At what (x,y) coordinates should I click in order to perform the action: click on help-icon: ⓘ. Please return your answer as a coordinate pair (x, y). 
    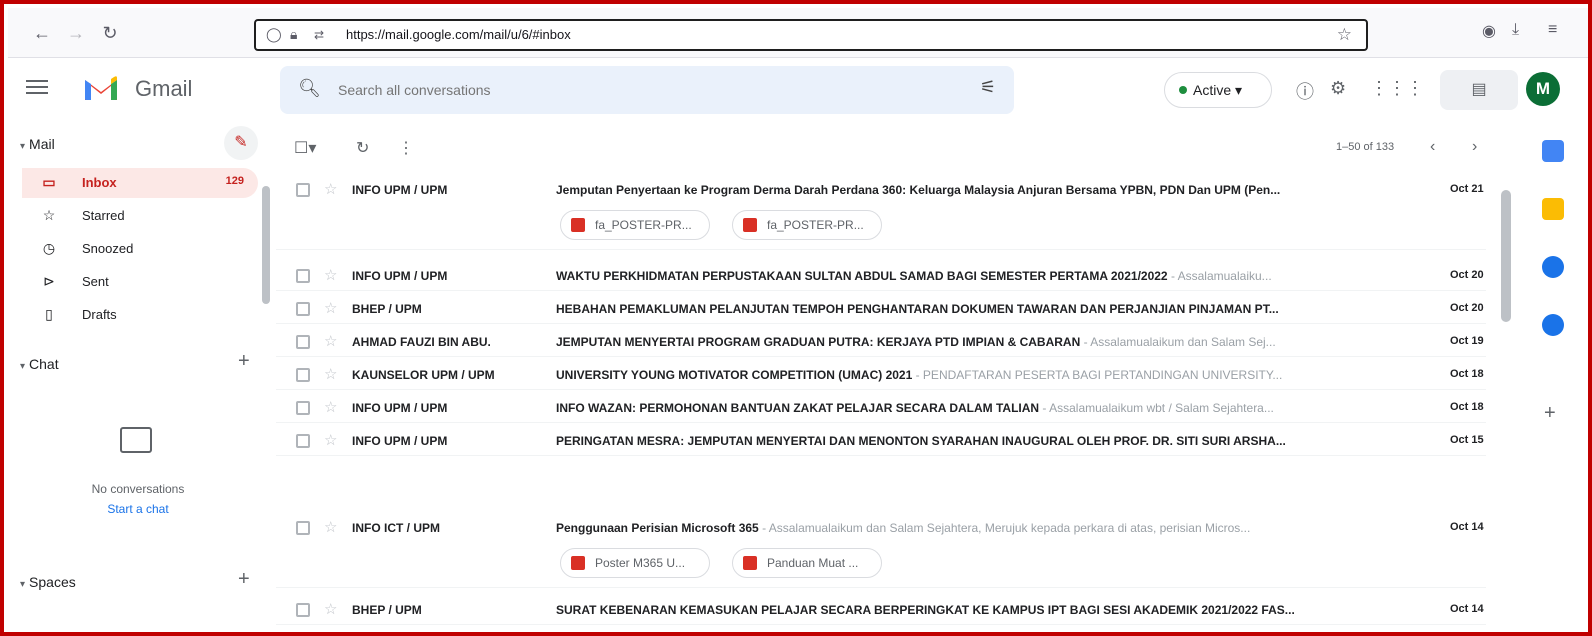
    Looking at the image, I should click on (1305, 91).